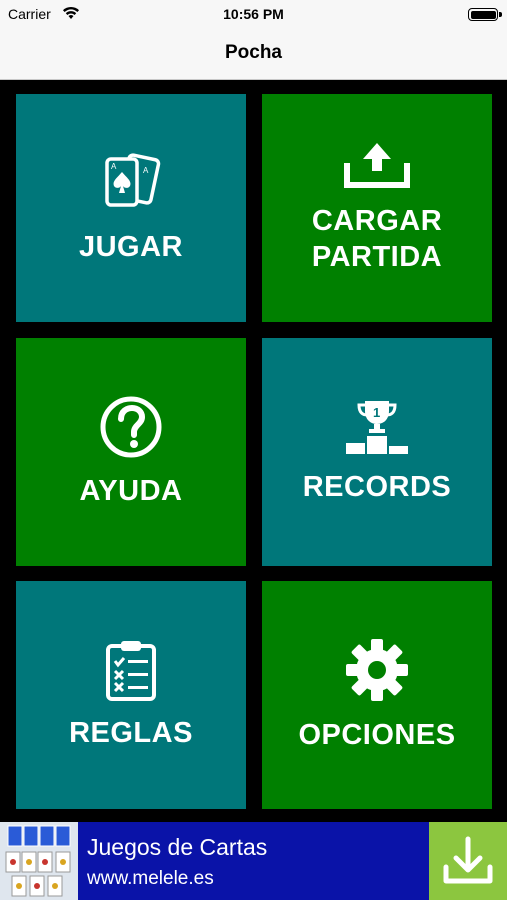 This screenshot has width=507, height=900. I want to click on clipboard-checklist-icon, so click(131, 671).